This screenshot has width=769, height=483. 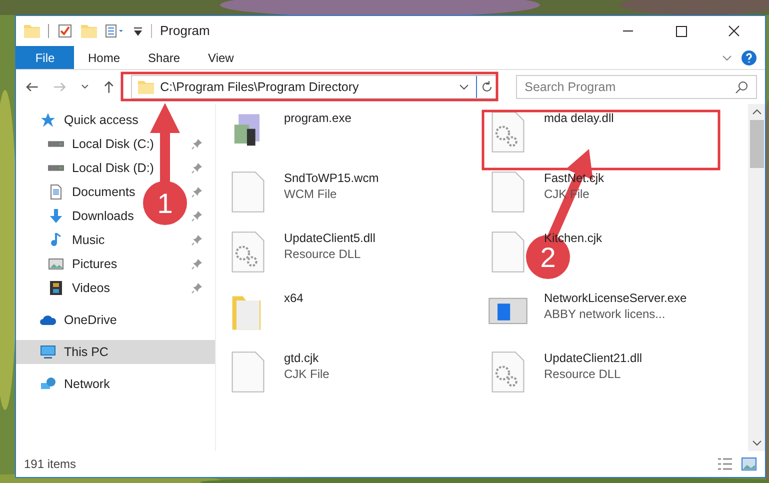 I want to click on nav-item: Downloads, so click(x=103, y=216).